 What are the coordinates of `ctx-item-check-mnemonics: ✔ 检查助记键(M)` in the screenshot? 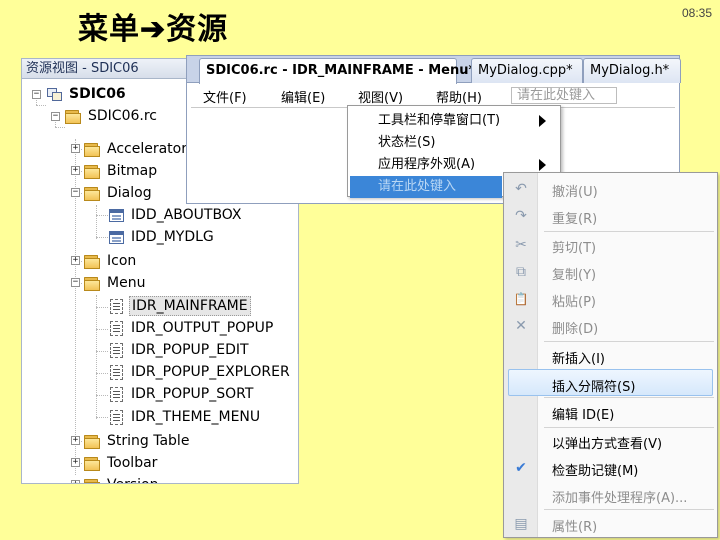 It's located at (610, 467).